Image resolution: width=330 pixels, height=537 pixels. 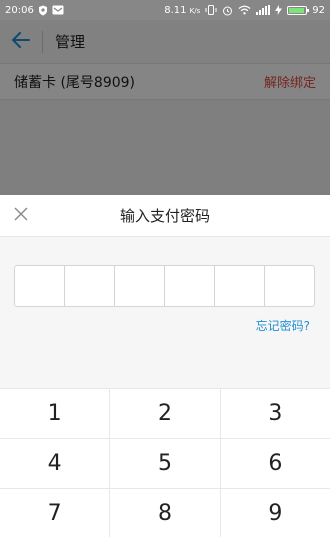 I want to click on vibrate-icon, so click(x=211, y=10).